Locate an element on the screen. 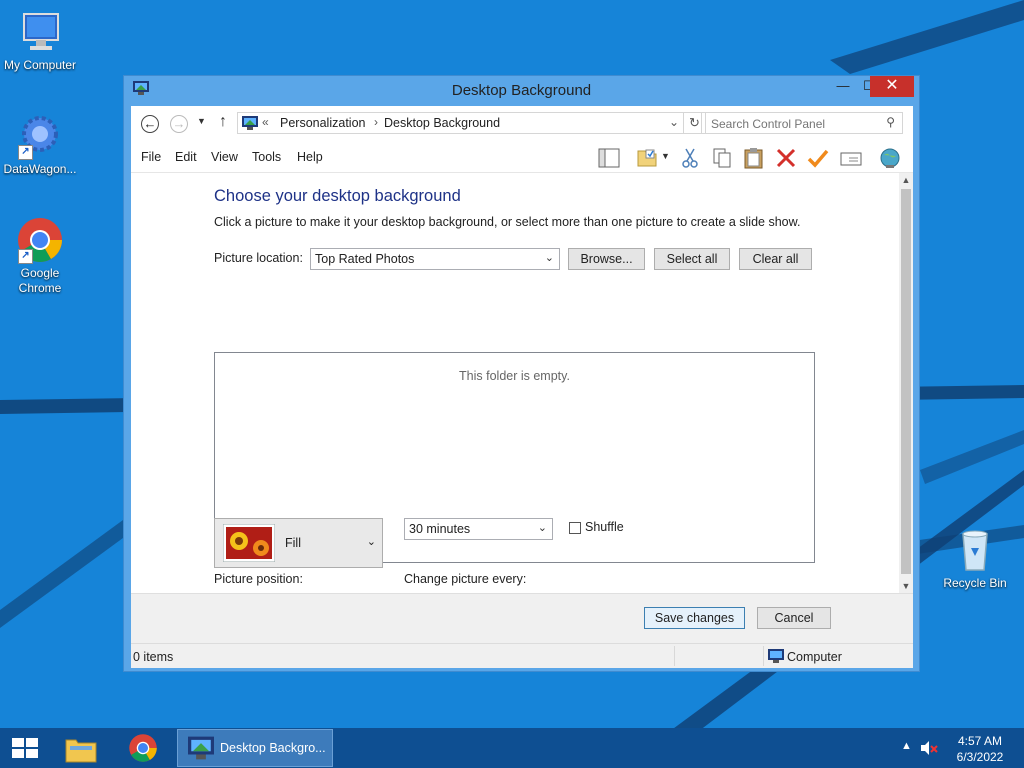 This screenshot has width=1024, height=768. change-picture-label: Change picture every: is located at coordinates (465, 579).